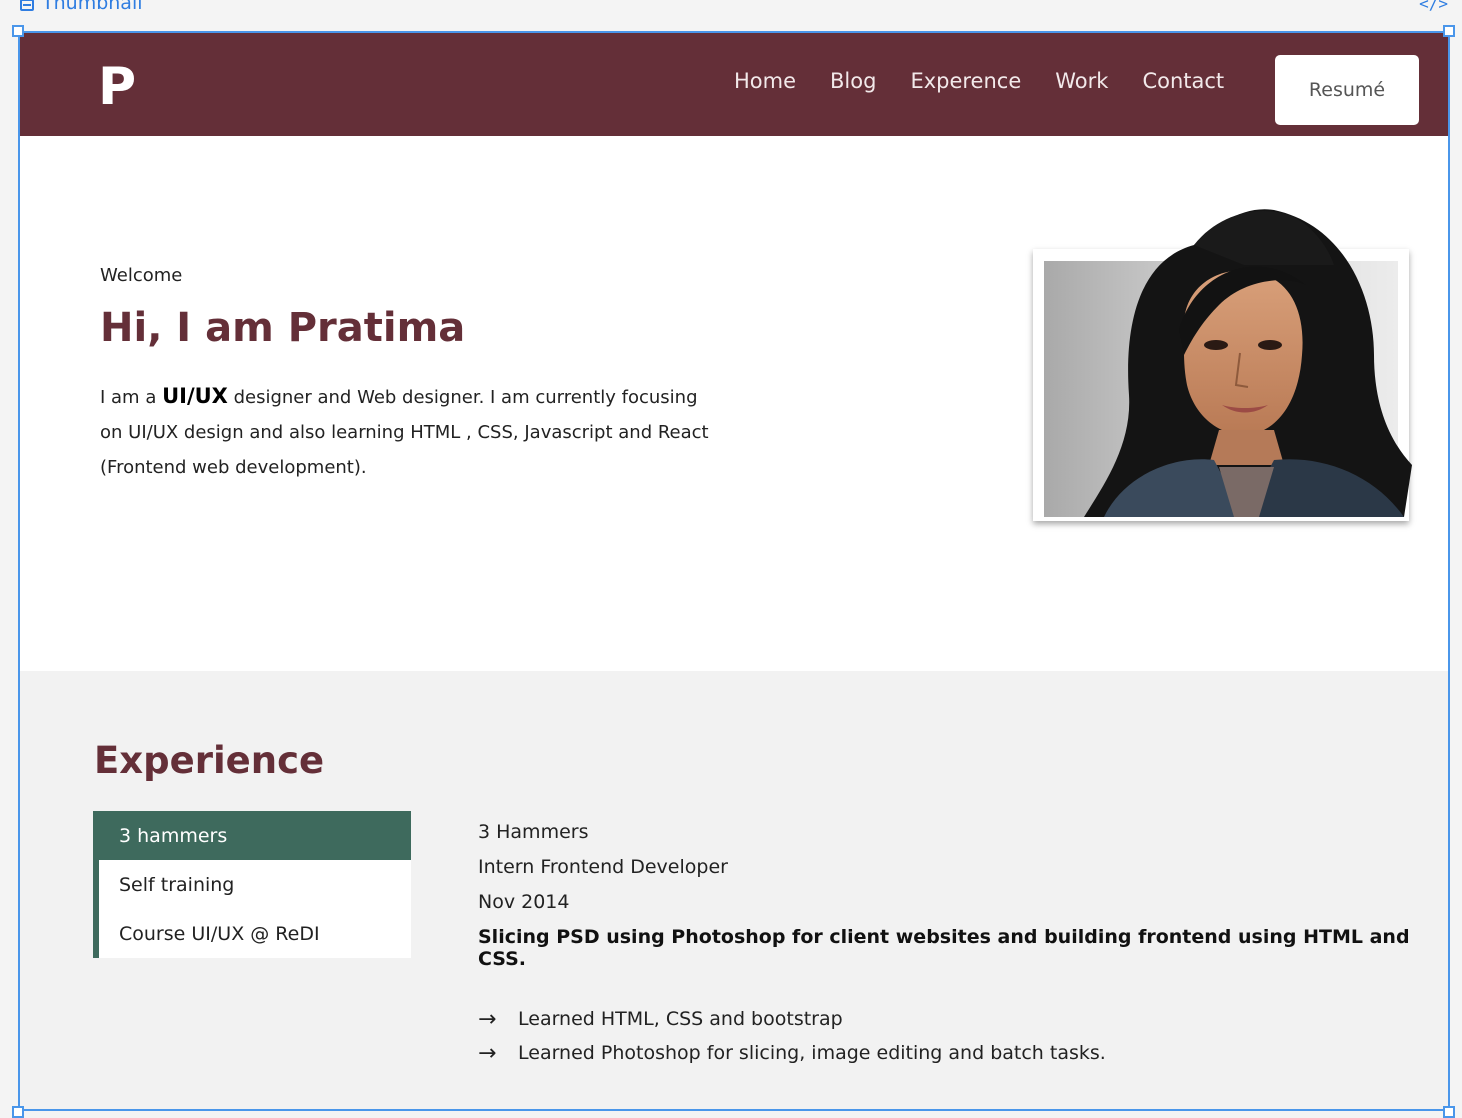 This screenshot has width=1462, height=1118. Describe the element at coordinates (1449, 1112) in the screenshot. I see `resize-handle-bottom-right` at that location.